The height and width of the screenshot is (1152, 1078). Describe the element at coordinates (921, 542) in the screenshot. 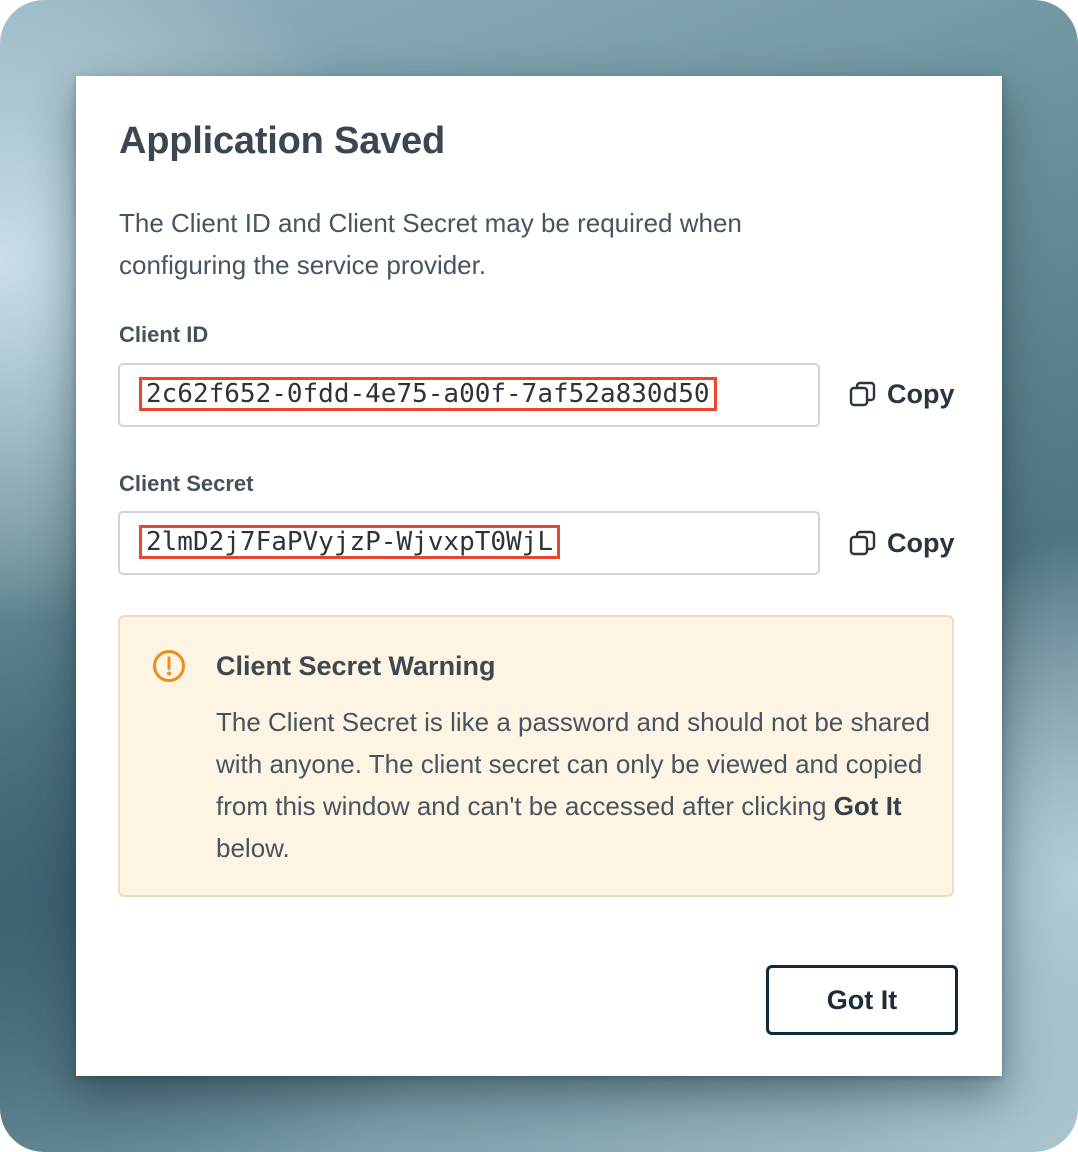

I see `copy-client-secret-label: Copy` at that location.